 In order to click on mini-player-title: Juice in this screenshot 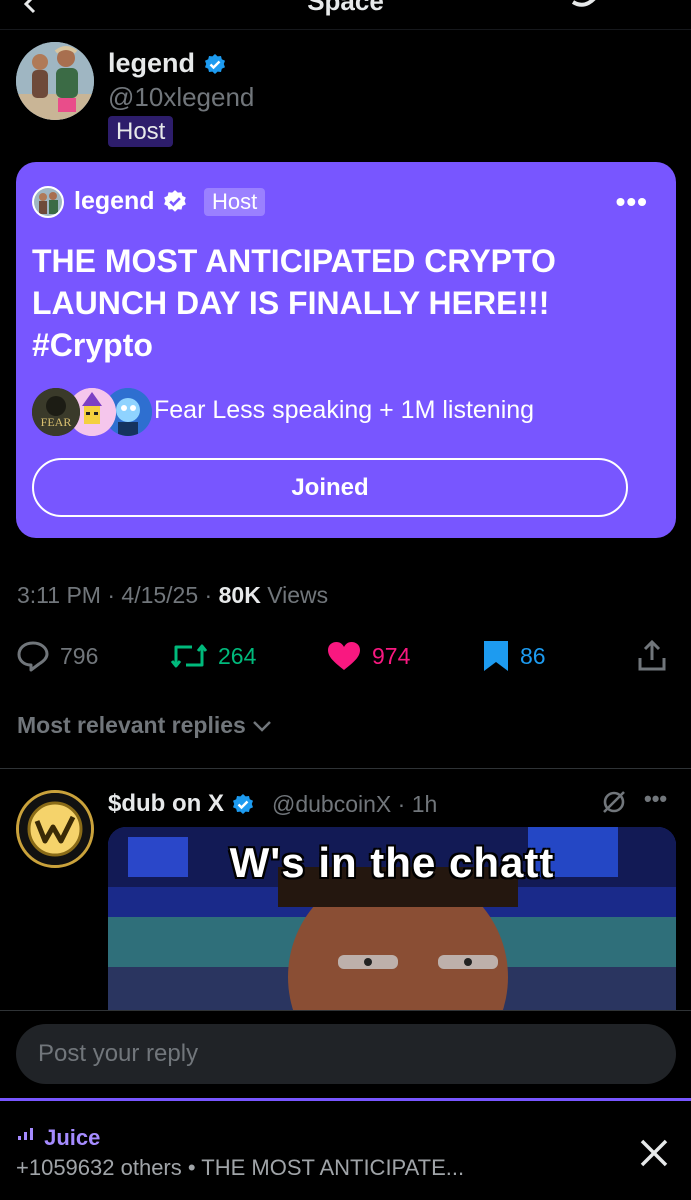, I will do `click(58, 1138)`.